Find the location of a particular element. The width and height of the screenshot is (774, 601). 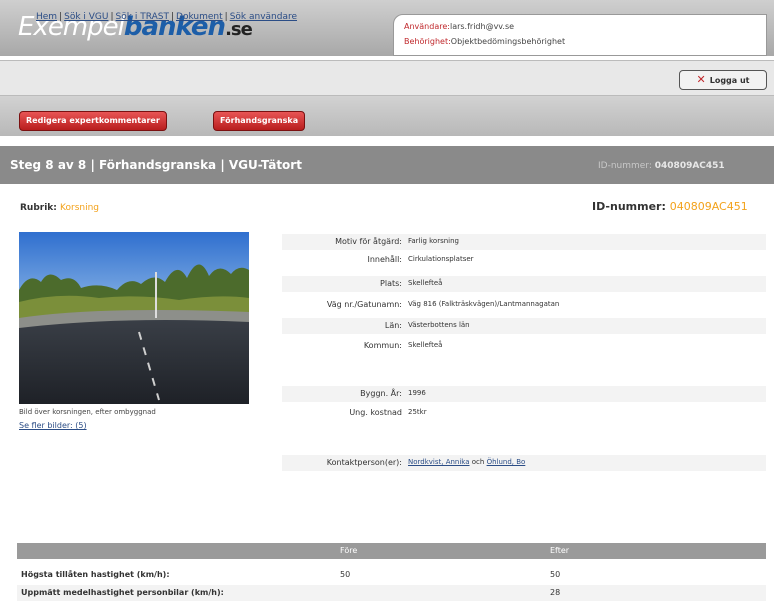

detail-row: Län: Västerbottens län is located at coordinates (524, 326).